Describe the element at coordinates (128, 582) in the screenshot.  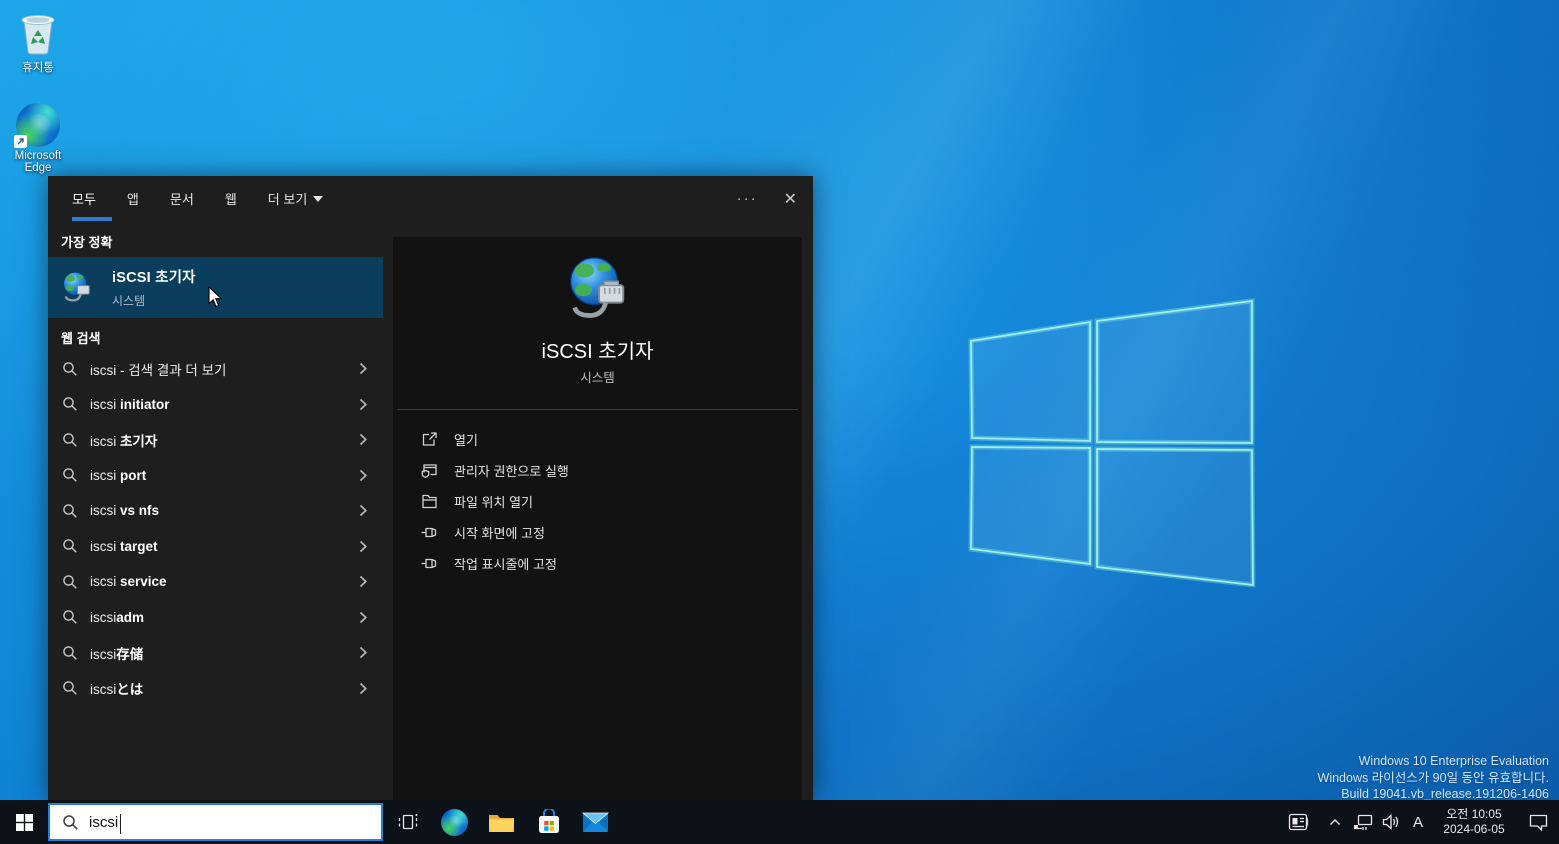
I see `suggestion-label: iscsi service` at that location.